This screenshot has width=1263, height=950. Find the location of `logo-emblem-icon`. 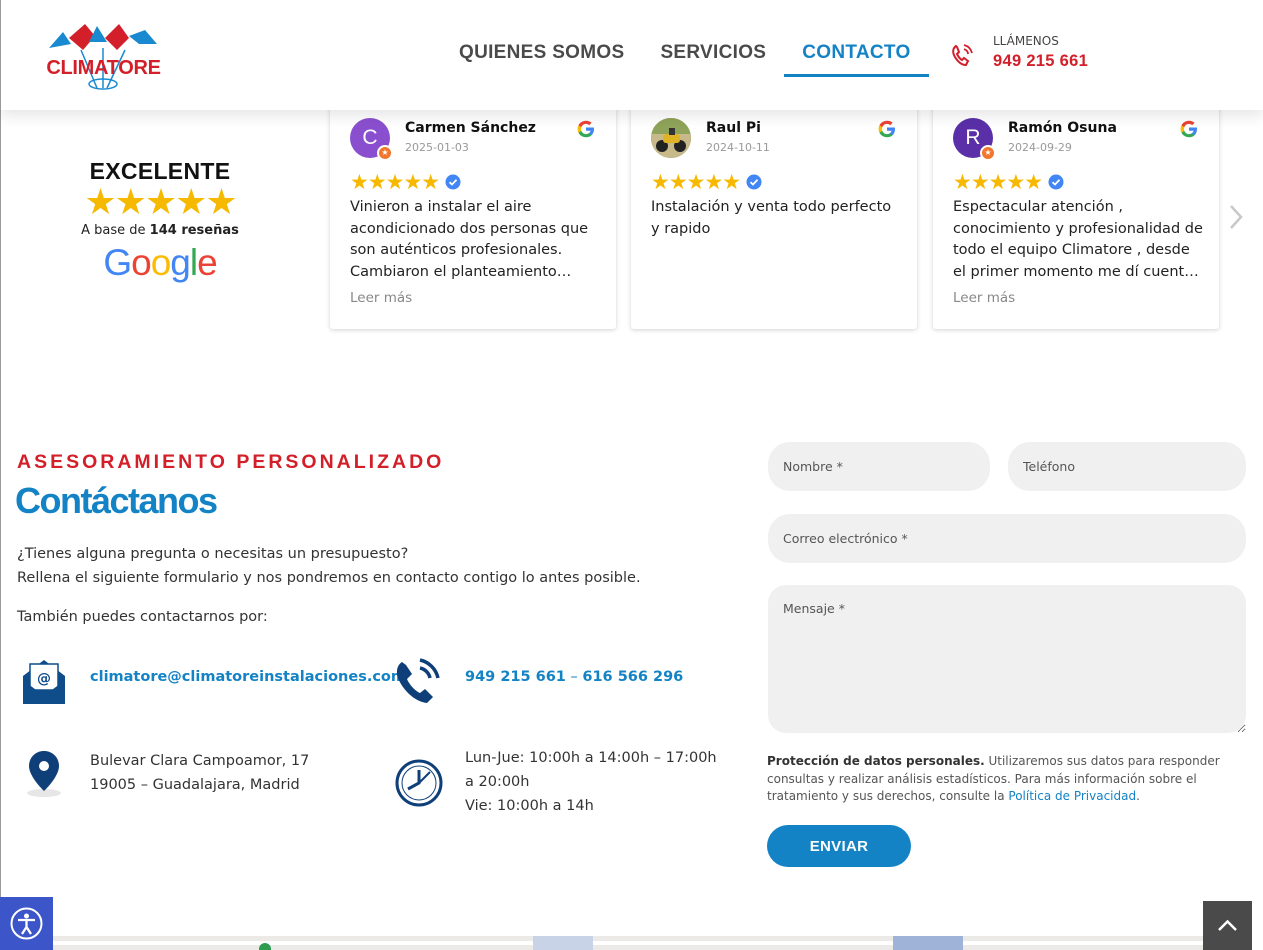

logo-emblem-icon is located at coordinates (103, 57).